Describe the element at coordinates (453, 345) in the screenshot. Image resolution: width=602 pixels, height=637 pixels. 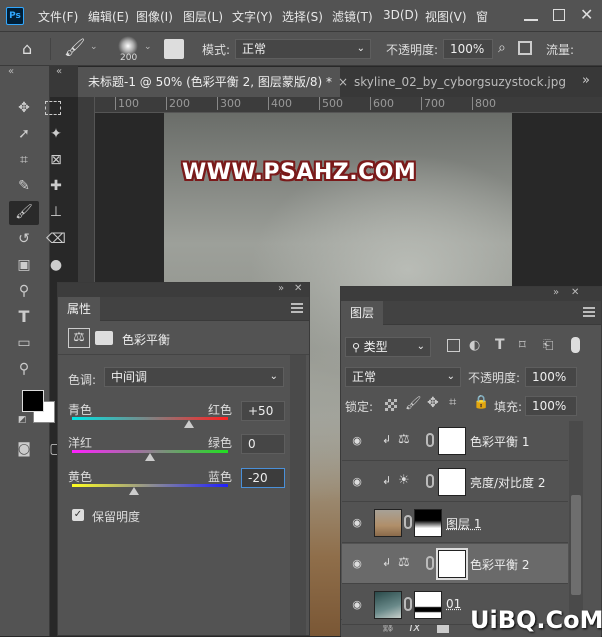
I see `filter-pixel-icon` at that location.